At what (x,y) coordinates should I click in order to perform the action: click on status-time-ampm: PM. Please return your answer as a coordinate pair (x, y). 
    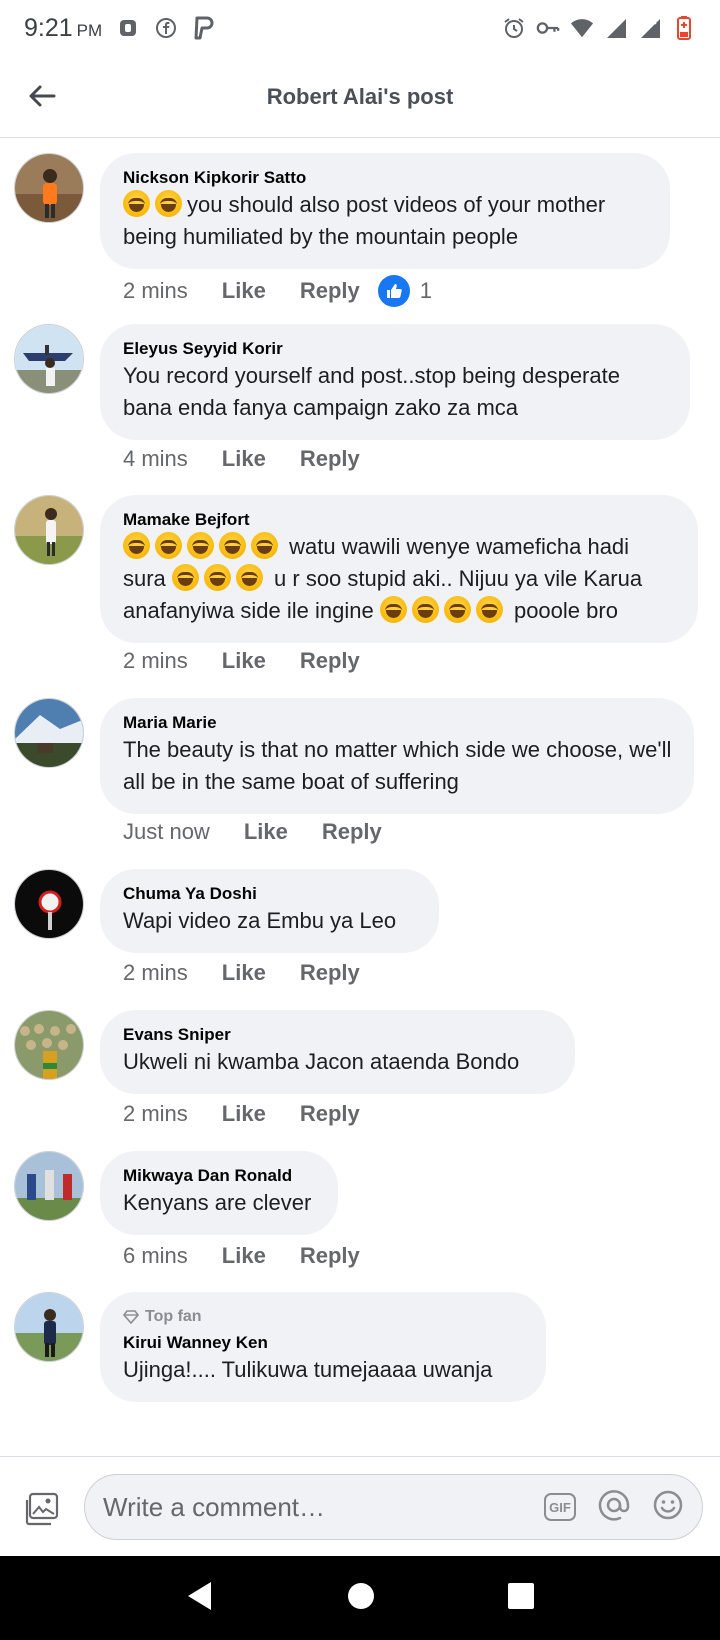
    Looking at the image, I should click on (89, 30).